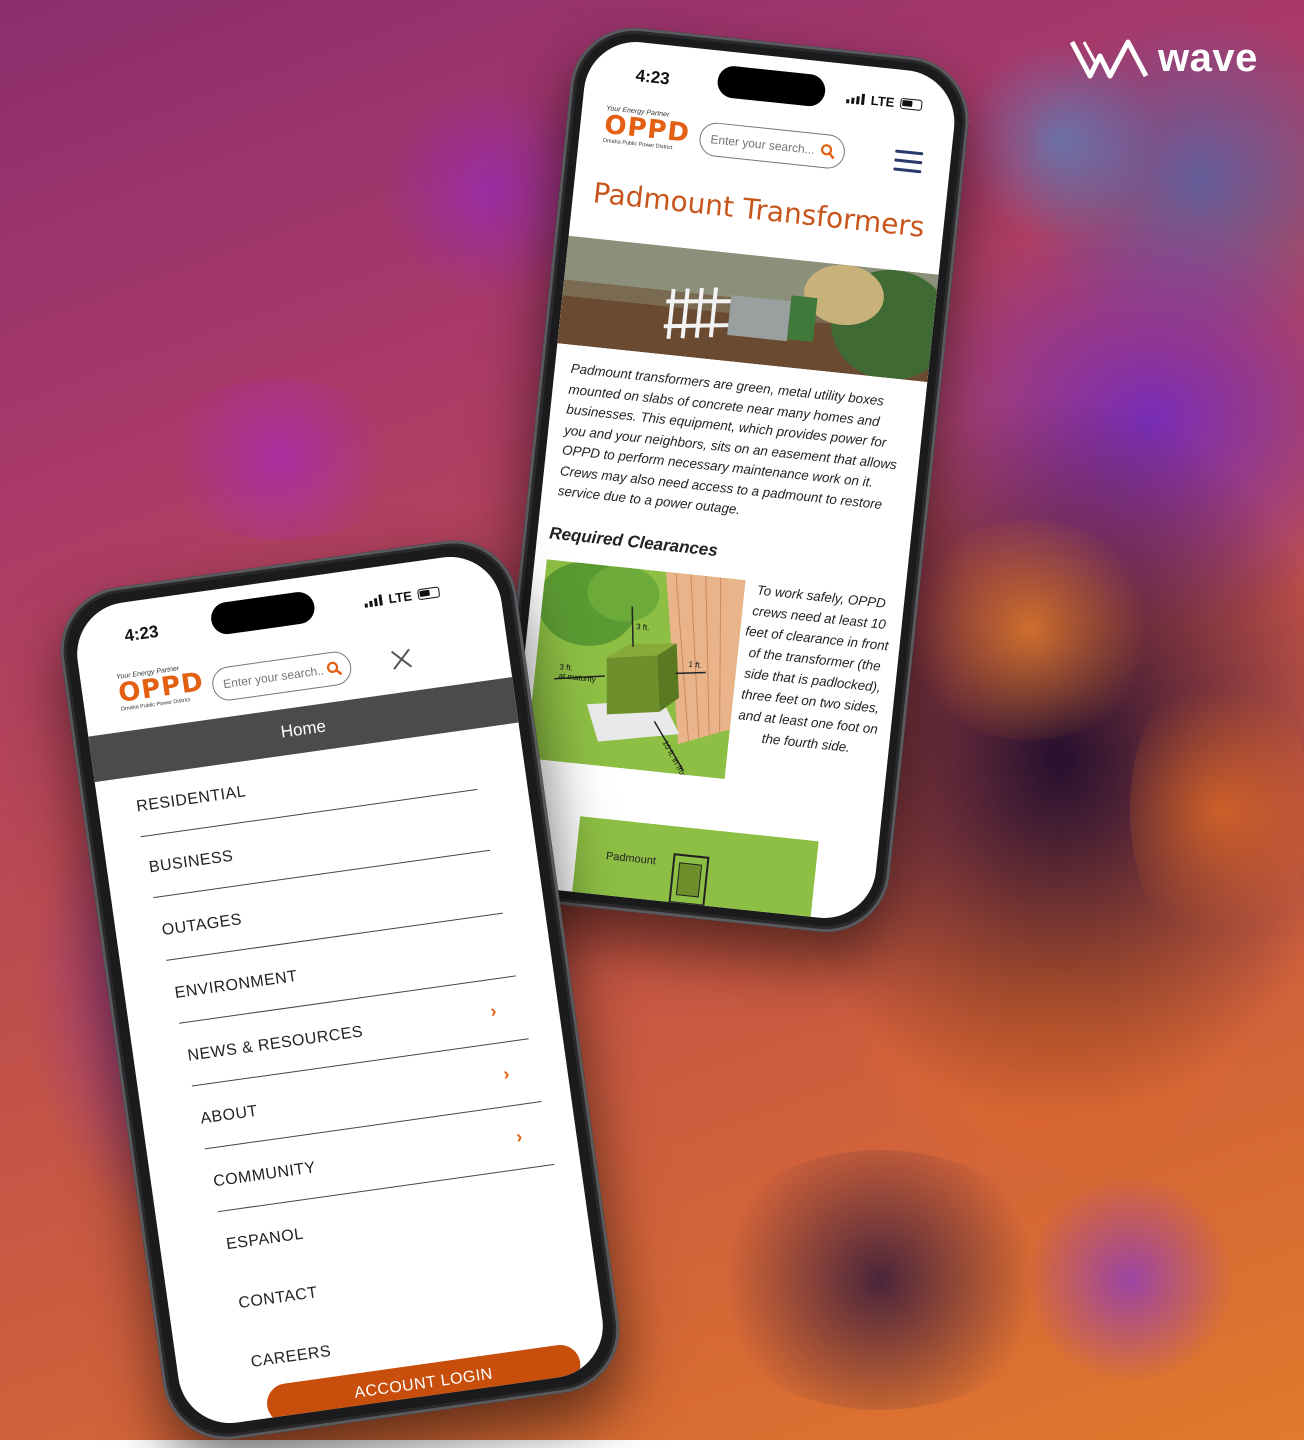  Describe the element at coordinates (694, 870) in the screenshot. I see `padmount-diagram-2: Padmount` at that location.